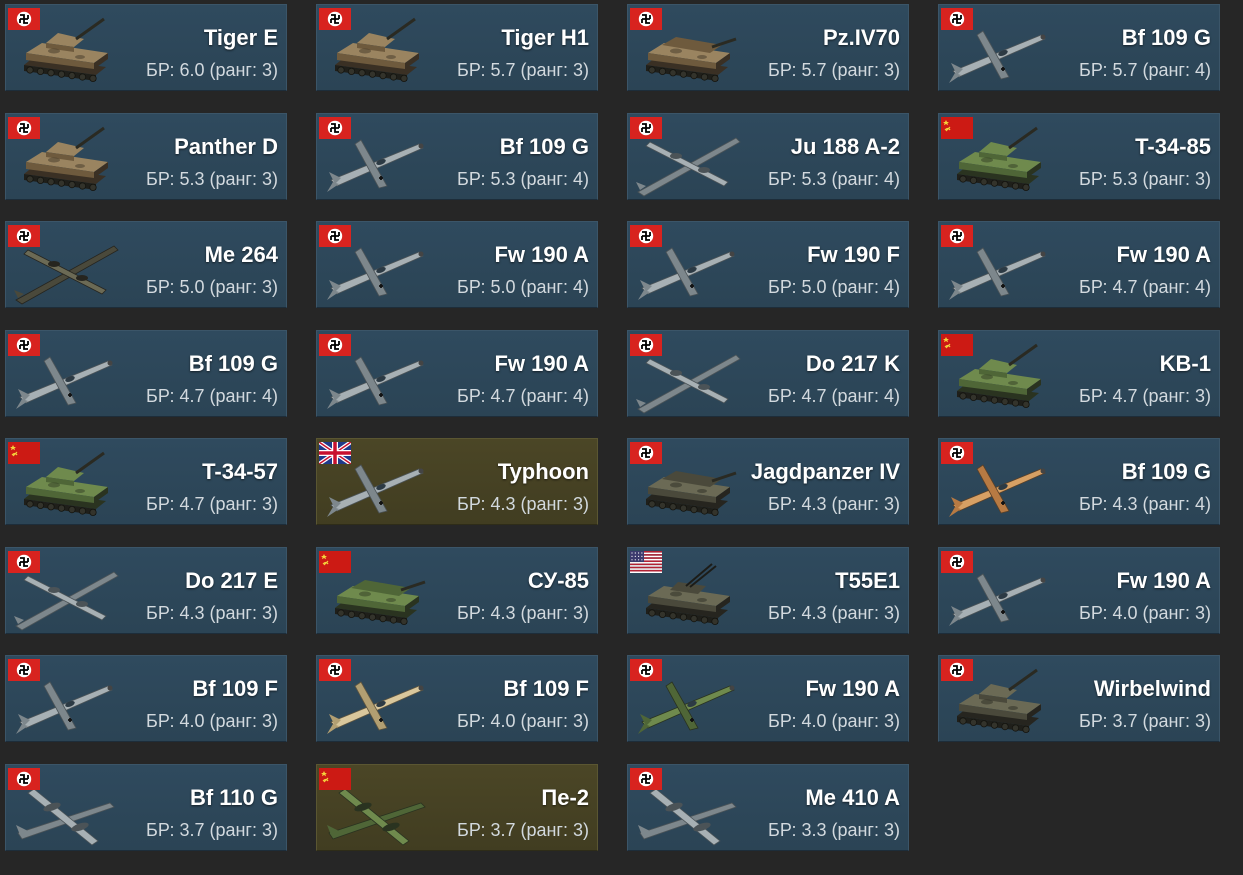  What do you see at coordinates (523, 70) in the screenshot?
I see `battle-rating: БР: 5.7 (ранг: 3)` at bounding box center [523, 70].